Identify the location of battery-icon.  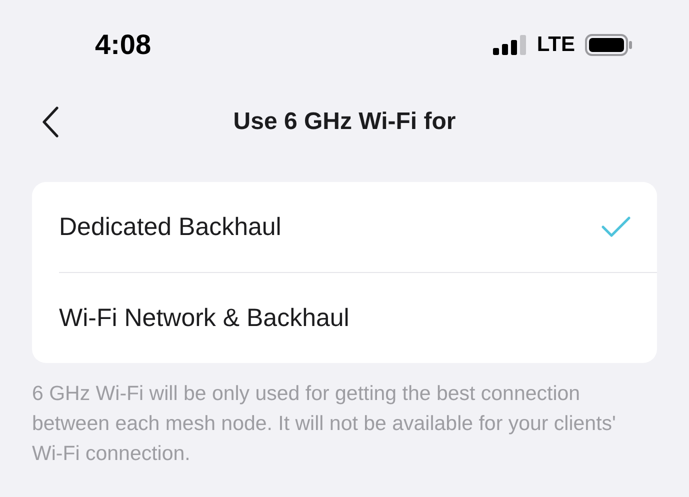
(609, 45).